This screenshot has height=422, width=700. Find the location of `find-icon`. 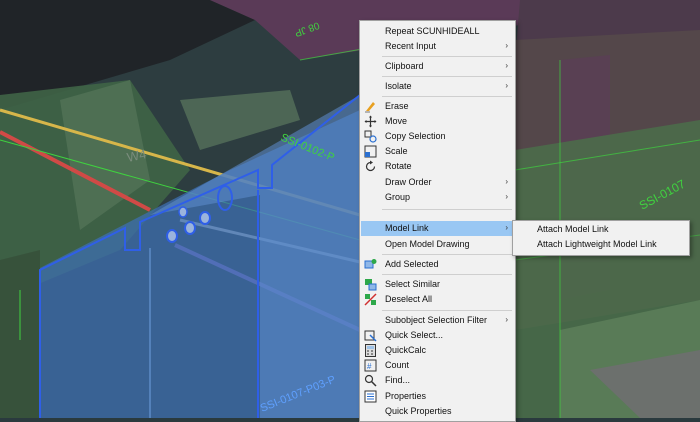

find-icon is located at coordinates (370, 380).